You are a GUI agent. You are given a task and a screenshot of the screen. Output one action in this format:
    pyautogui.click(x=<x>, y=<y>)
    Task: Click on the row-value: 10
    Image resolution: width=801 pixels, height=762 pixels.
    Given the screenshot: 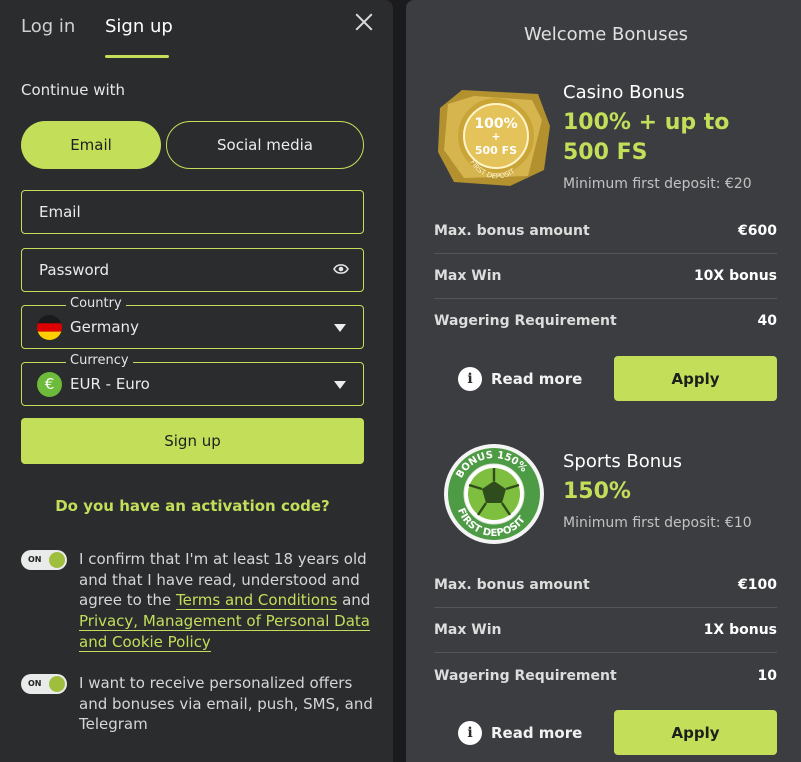 What is the action you would take?
    pyautogui.click(x=767, y=676)
    